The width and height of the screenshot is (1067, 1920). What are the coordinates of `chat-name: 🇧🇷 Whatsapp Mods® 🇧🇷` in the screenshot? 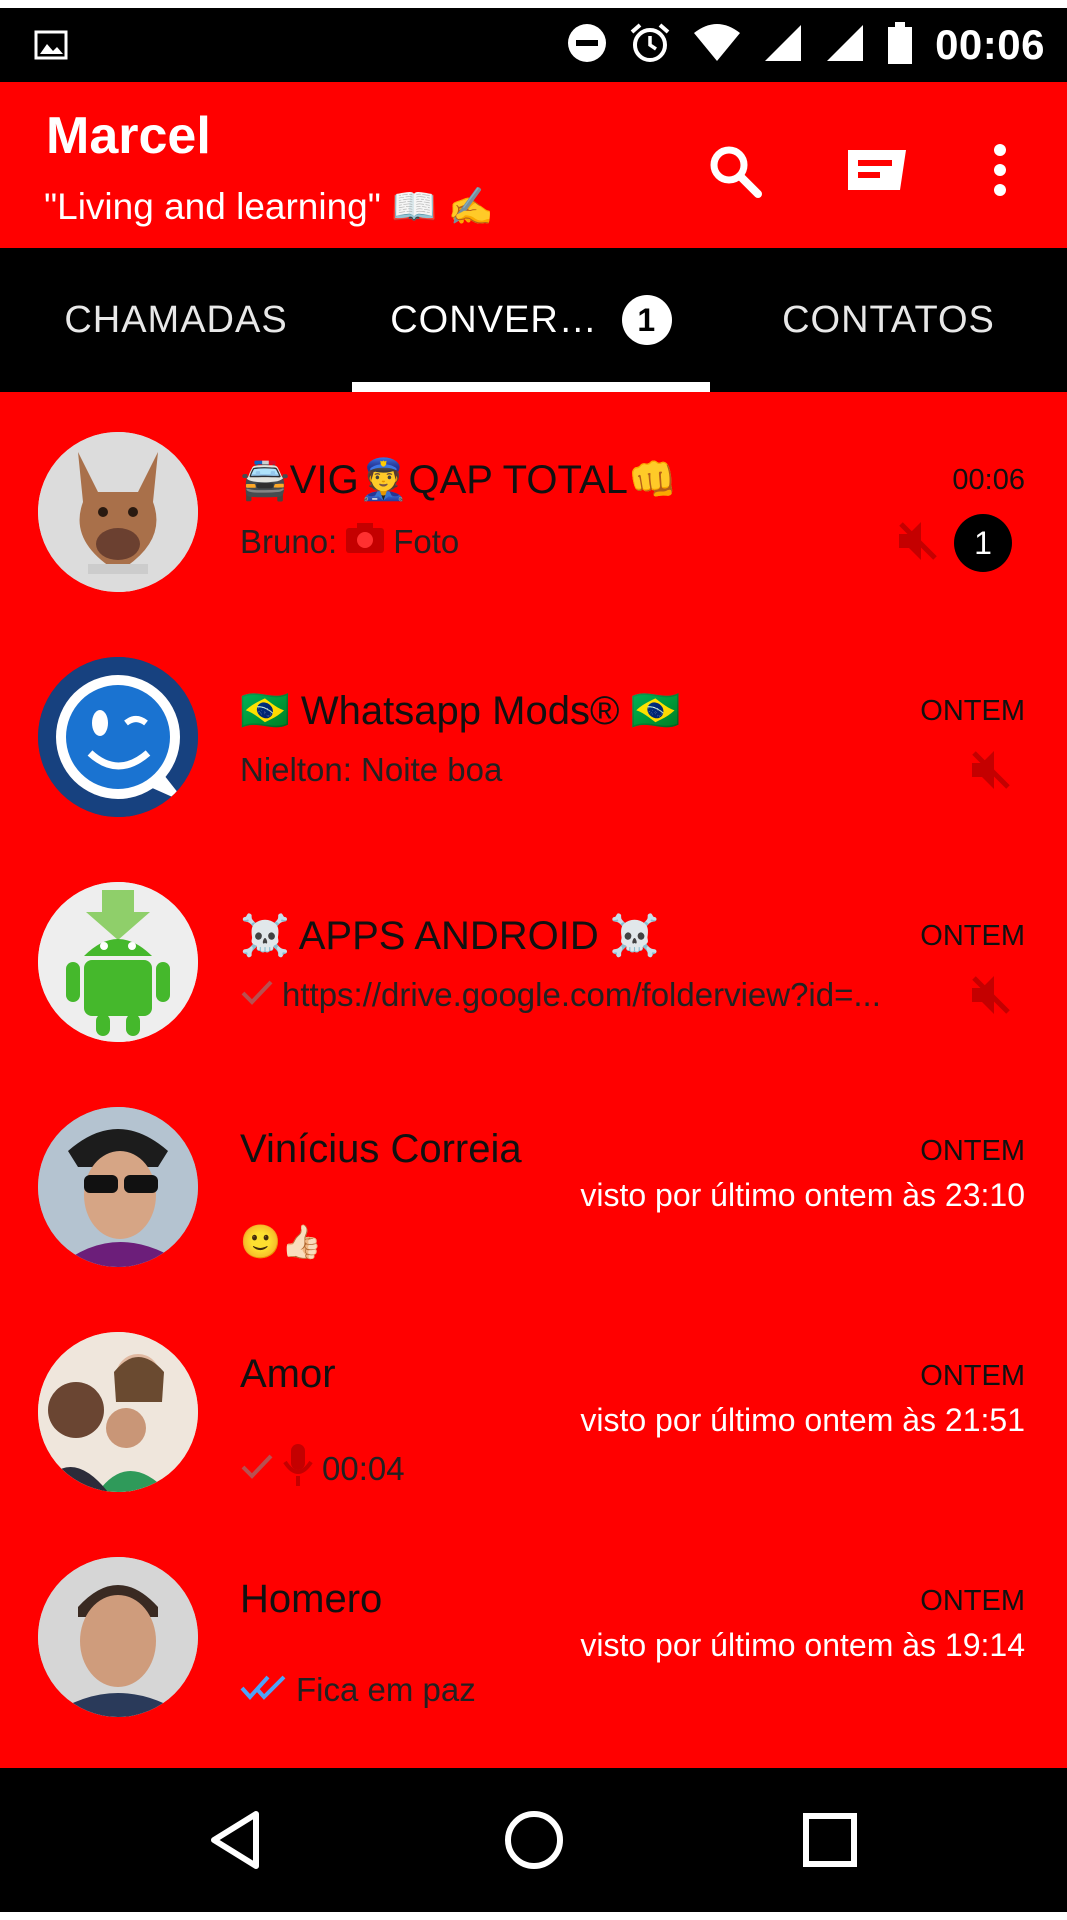 It's located at (460, 711).